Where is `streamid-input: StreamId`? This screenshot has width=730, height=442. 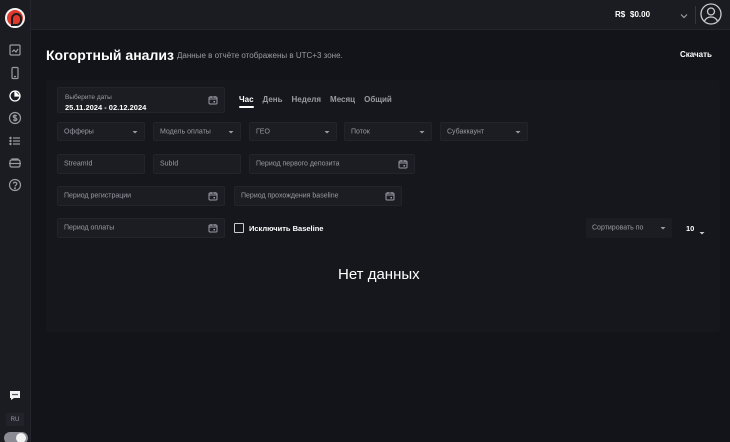 streamid-input: StreamId is located at coordinates (101, 164).